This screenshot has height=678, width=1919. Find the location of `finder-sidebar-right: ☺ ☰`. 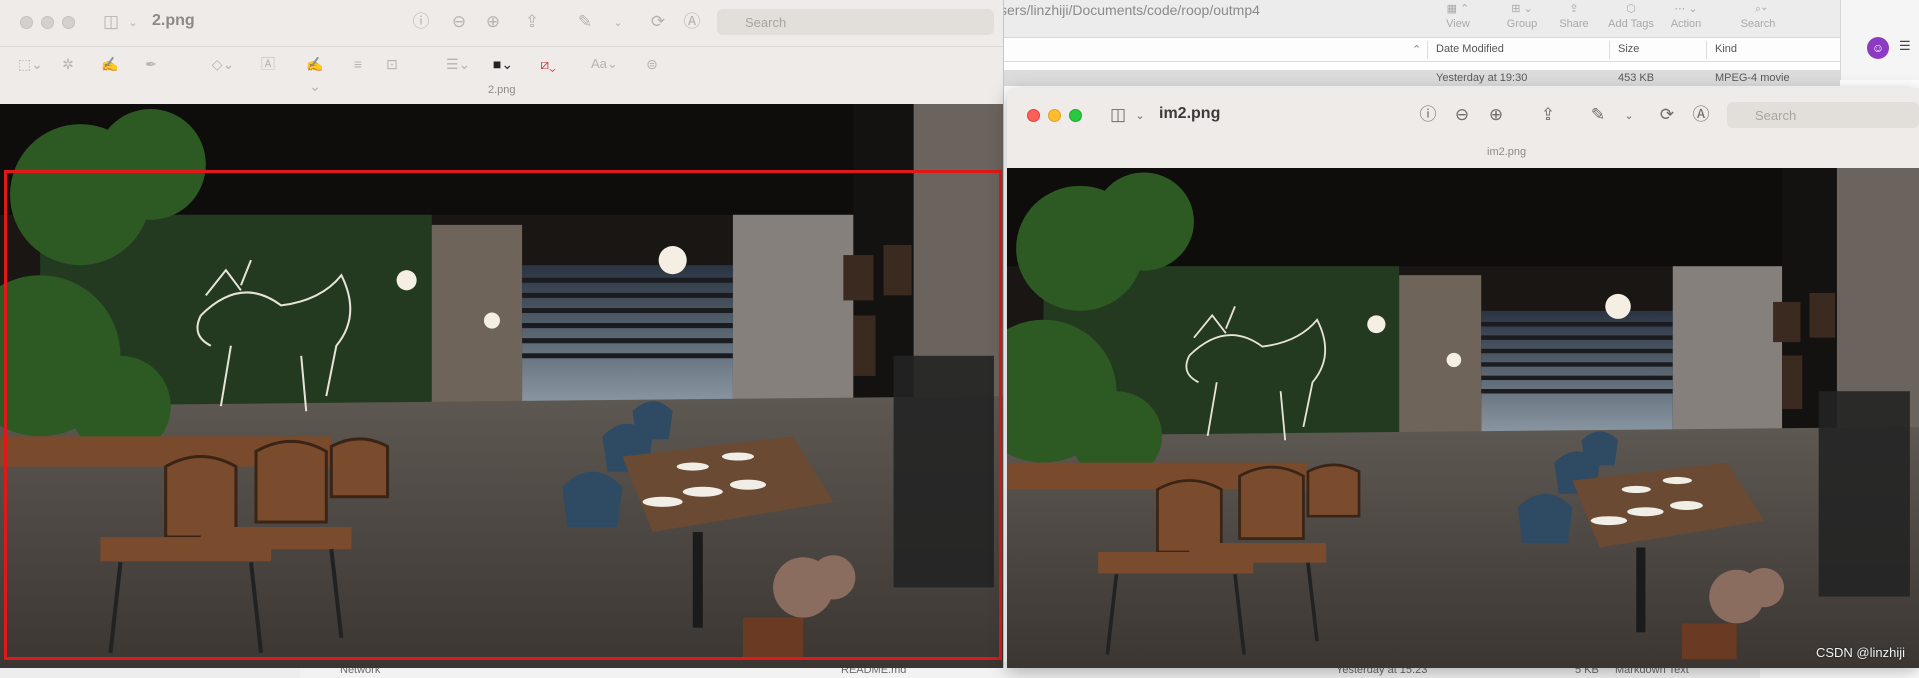

finder-sidebar-right: ☺ ☰ is located at coordinates (1879, 40).